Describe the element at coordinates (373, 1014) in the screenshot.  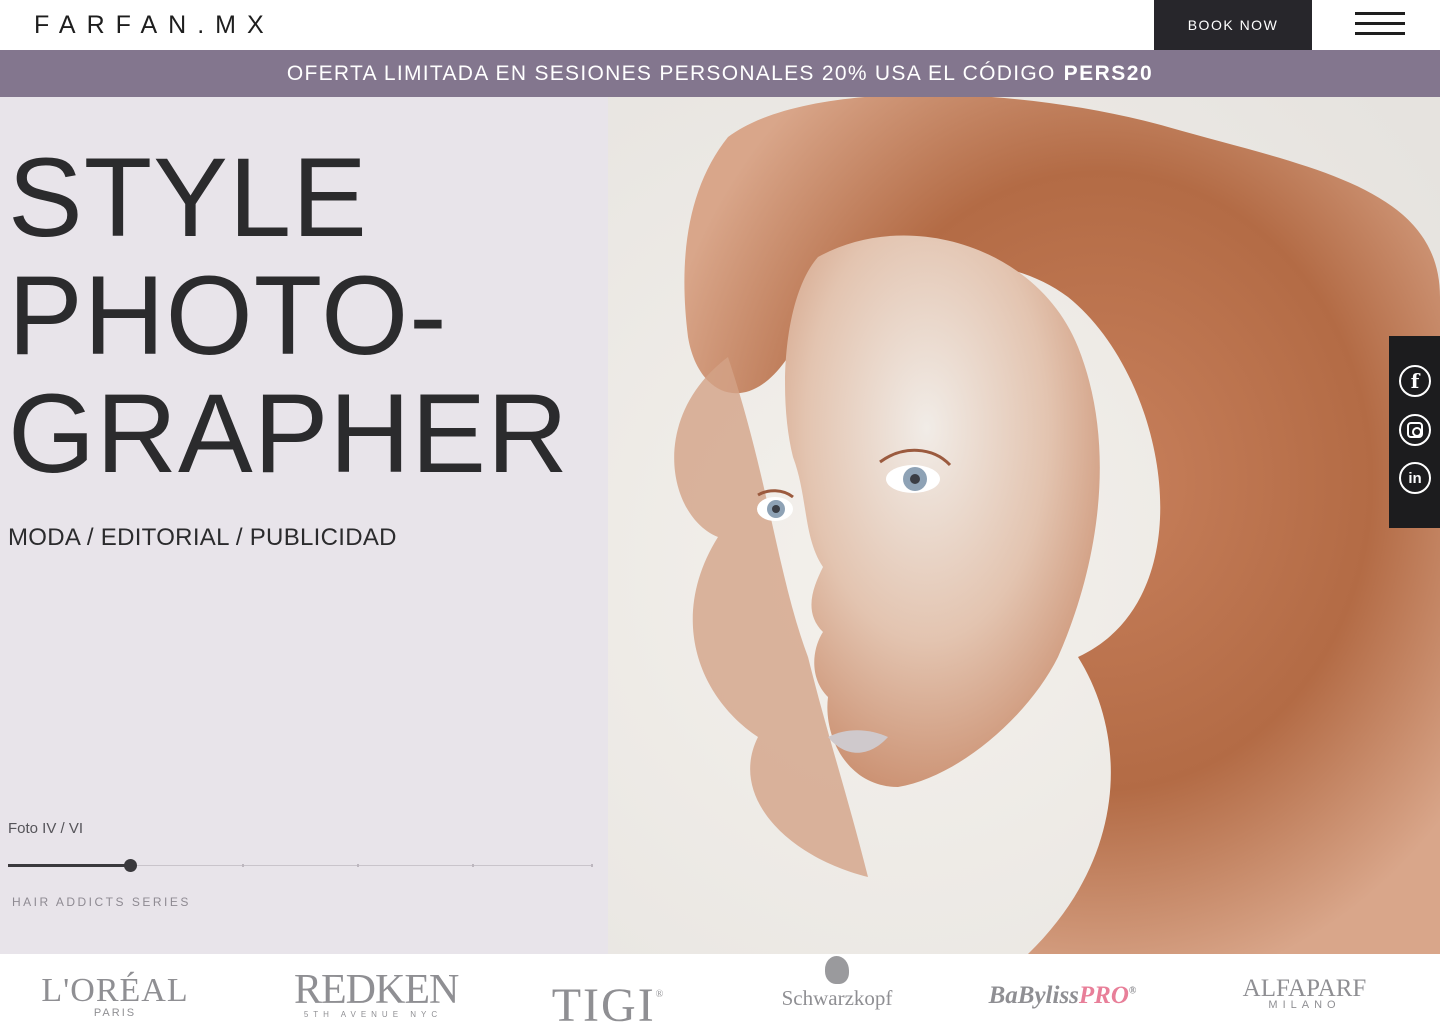
I see `brand-sub: 5TH AVENUE NYC` at that location.